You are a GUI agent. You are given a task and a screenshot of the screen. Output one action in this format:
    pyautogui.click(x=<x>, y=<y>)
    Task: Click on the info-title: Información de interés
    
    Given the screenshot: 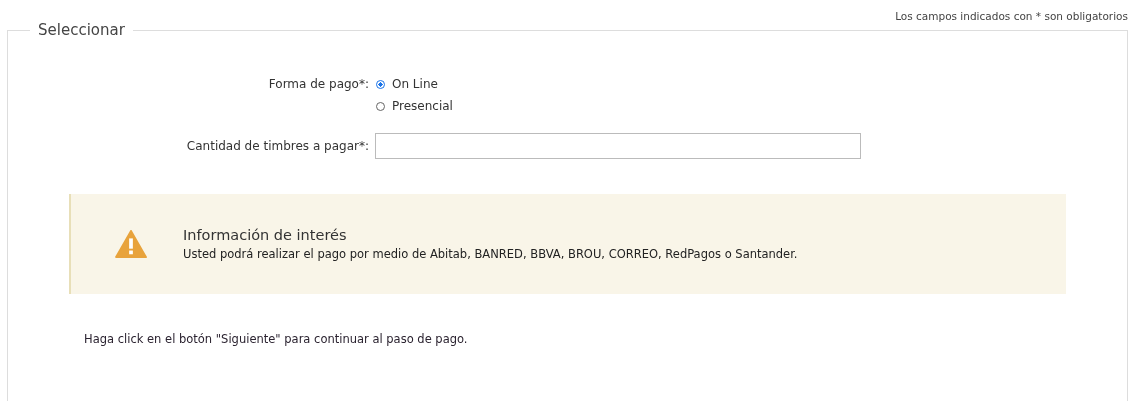 What is the action you would take?
    pyautogui.click(x=265, y=235)
    